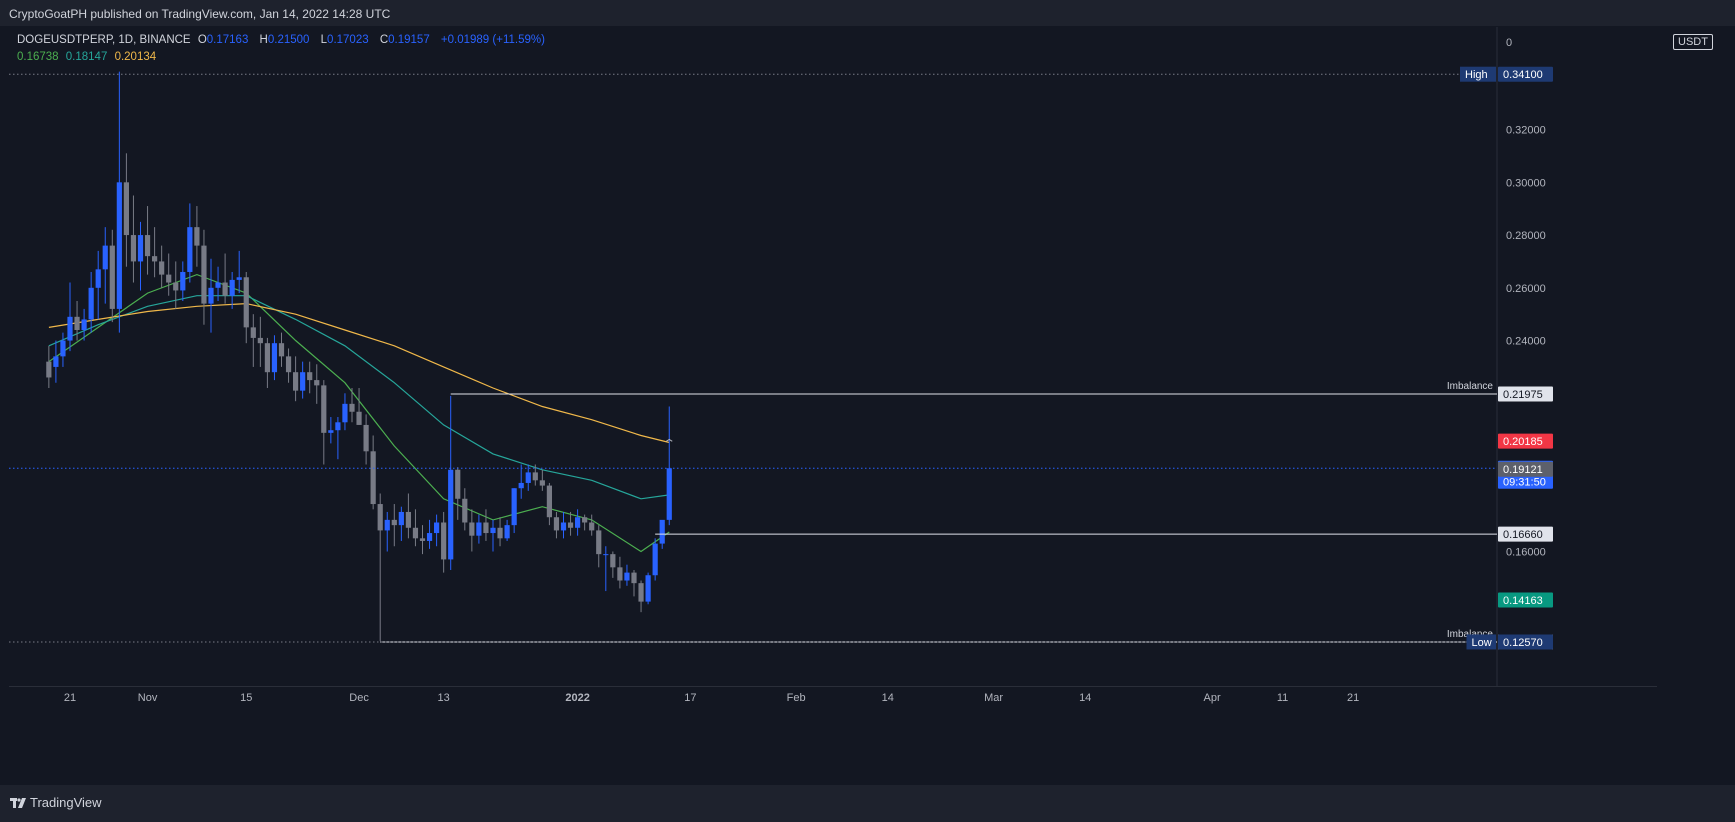 The width and height of the screenshot is (1735, 822). Describe the element at coordinates (1526, 289) in the screenshot. I see `y-tick-label: 0.26000` at that location.